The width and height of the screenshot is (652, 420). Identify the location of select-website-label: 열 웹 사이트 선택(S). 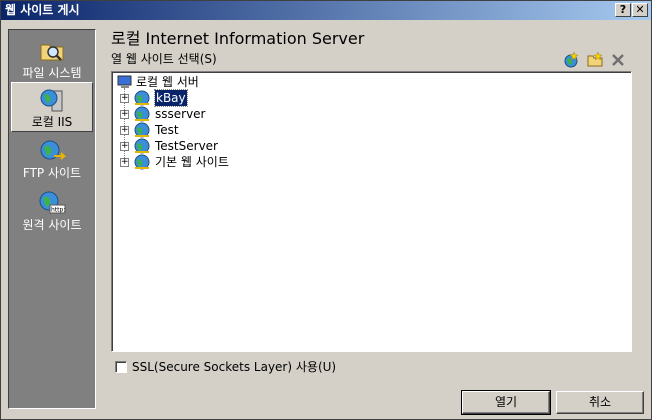
(164, 59).